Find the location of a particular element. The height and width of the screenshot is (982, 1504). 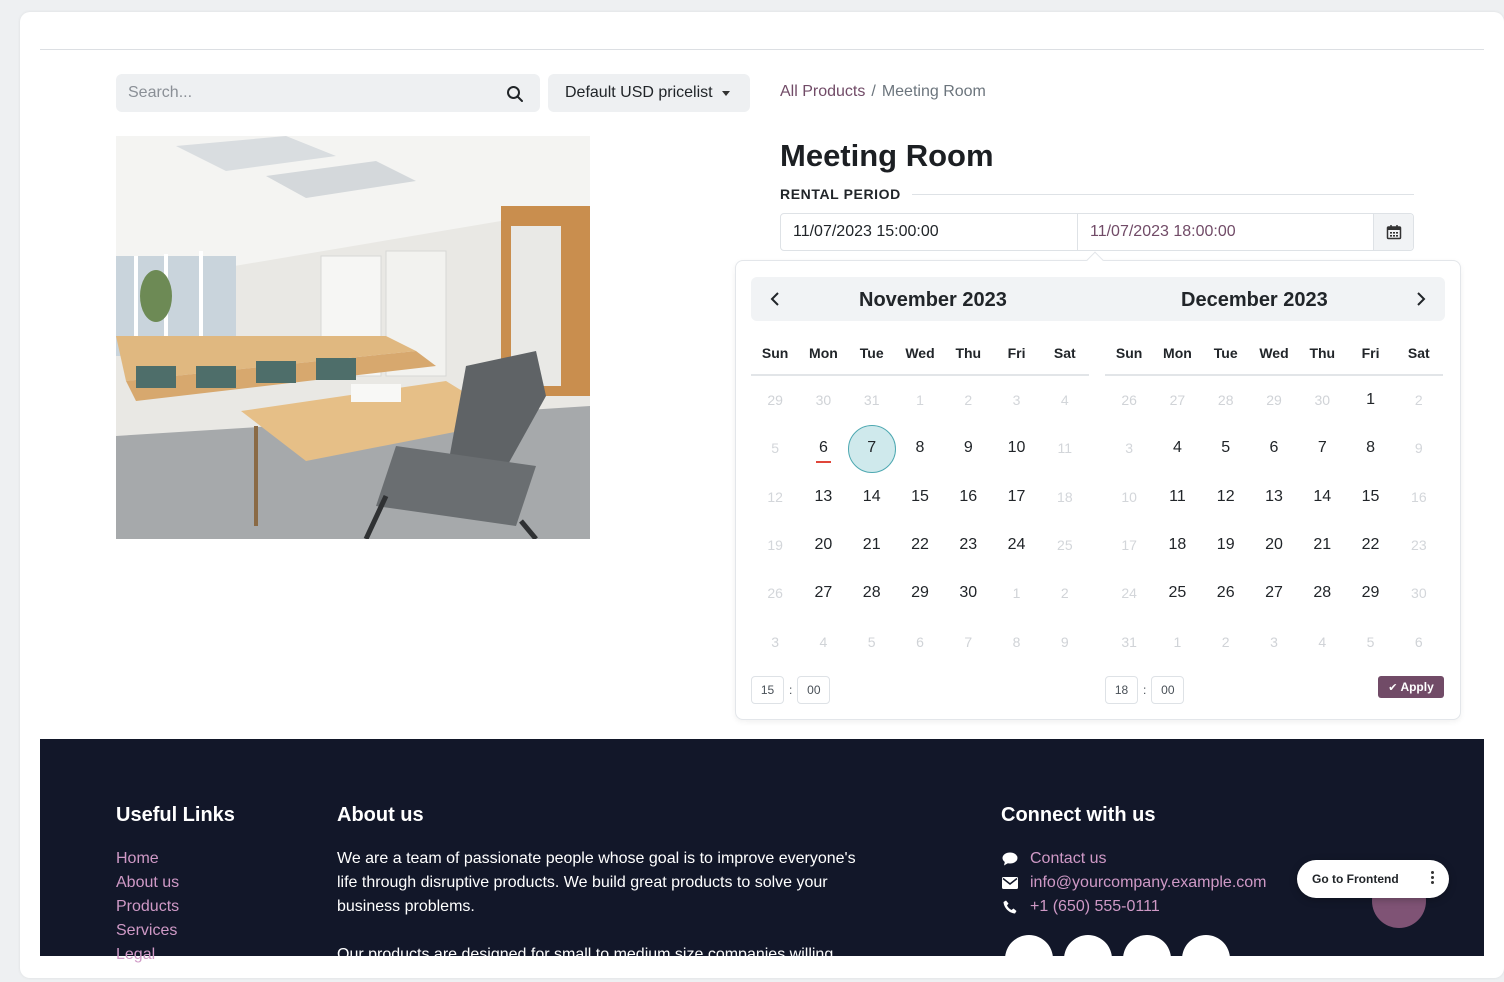

footer-link-home: Home is located at coordinates (175, 859).